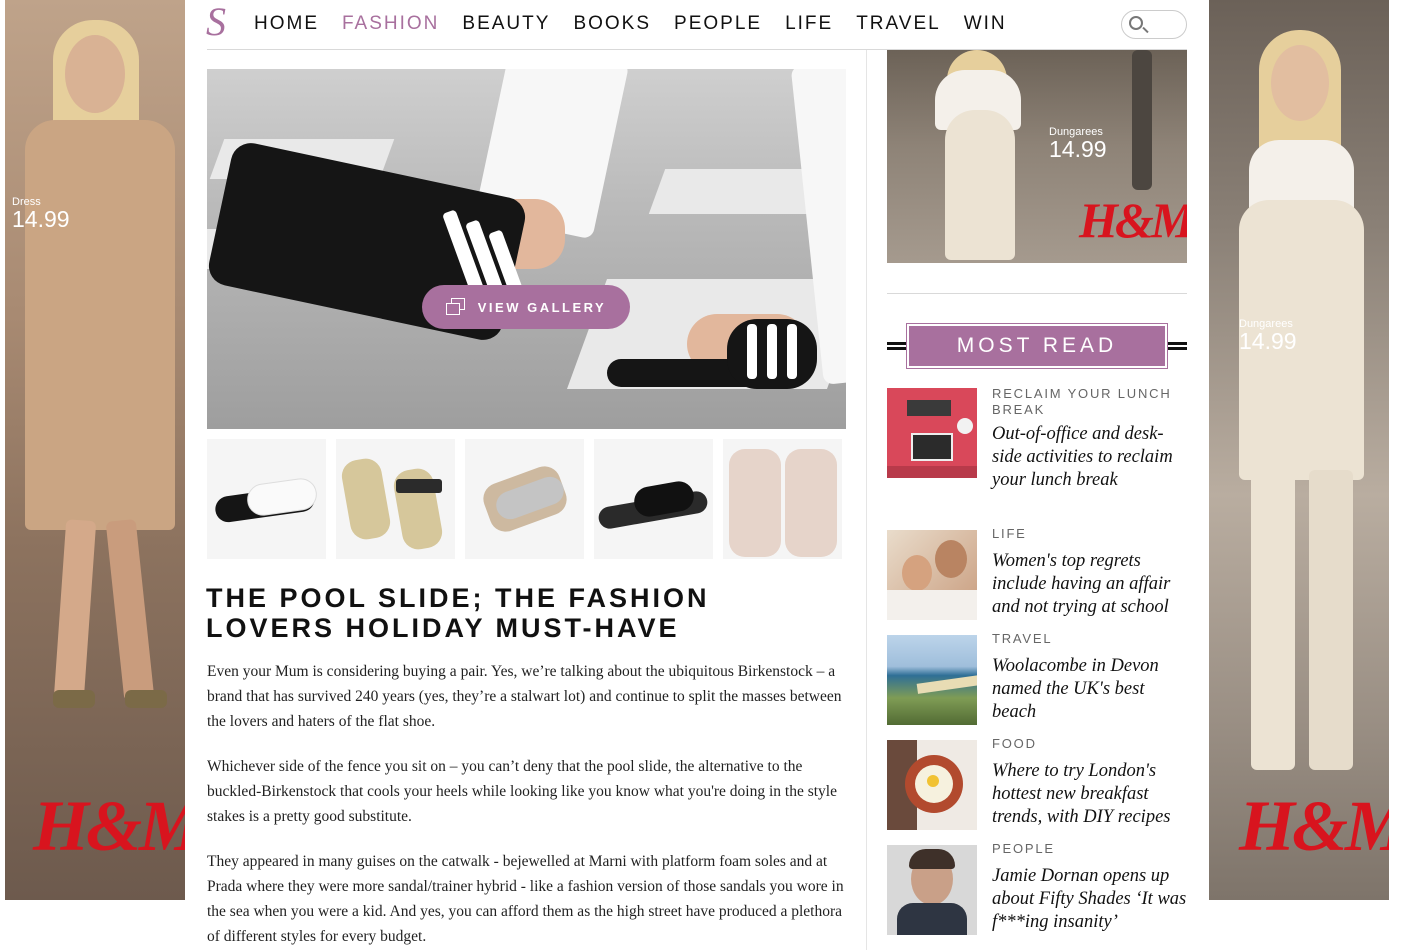  I want to click on most-read-heading: MOST READ, so click(1037, 346).